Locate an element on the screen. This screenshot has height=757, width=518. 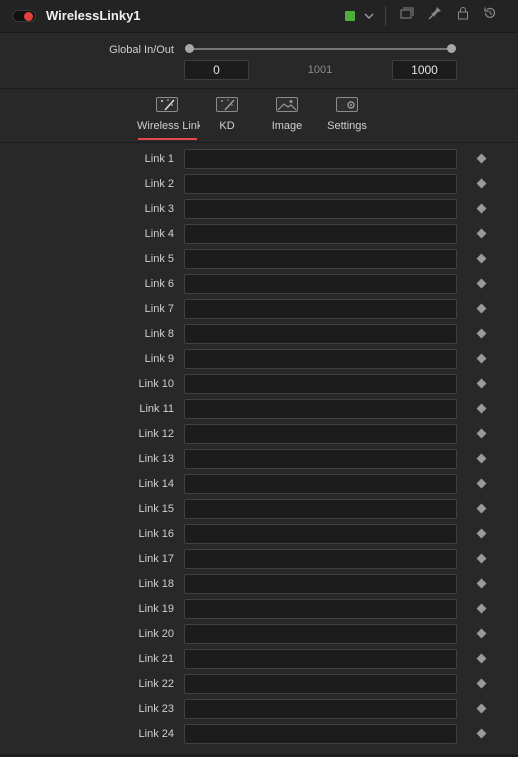
tab-image: Image is located at coordinates (287, 117).